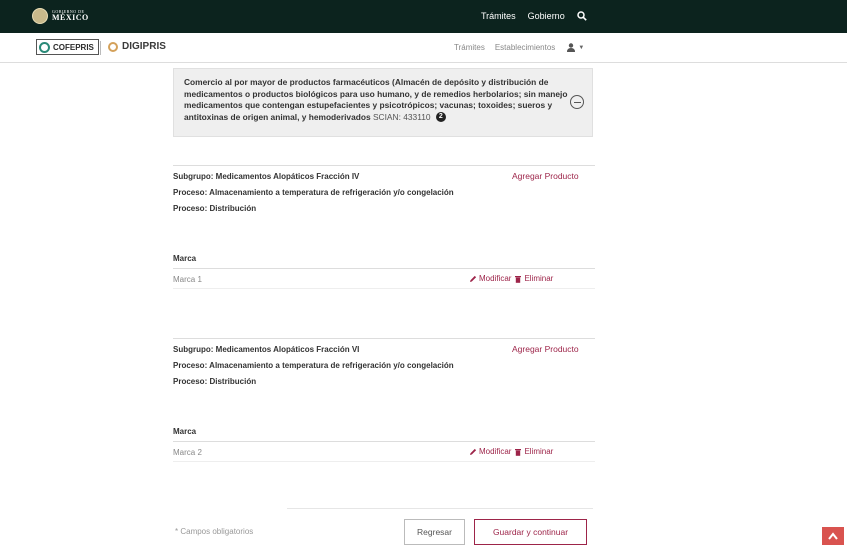  Describe the element at coordinates (525, 47) in the screenshot. I see `nav-establecimientos: Establecimientos` at that location.